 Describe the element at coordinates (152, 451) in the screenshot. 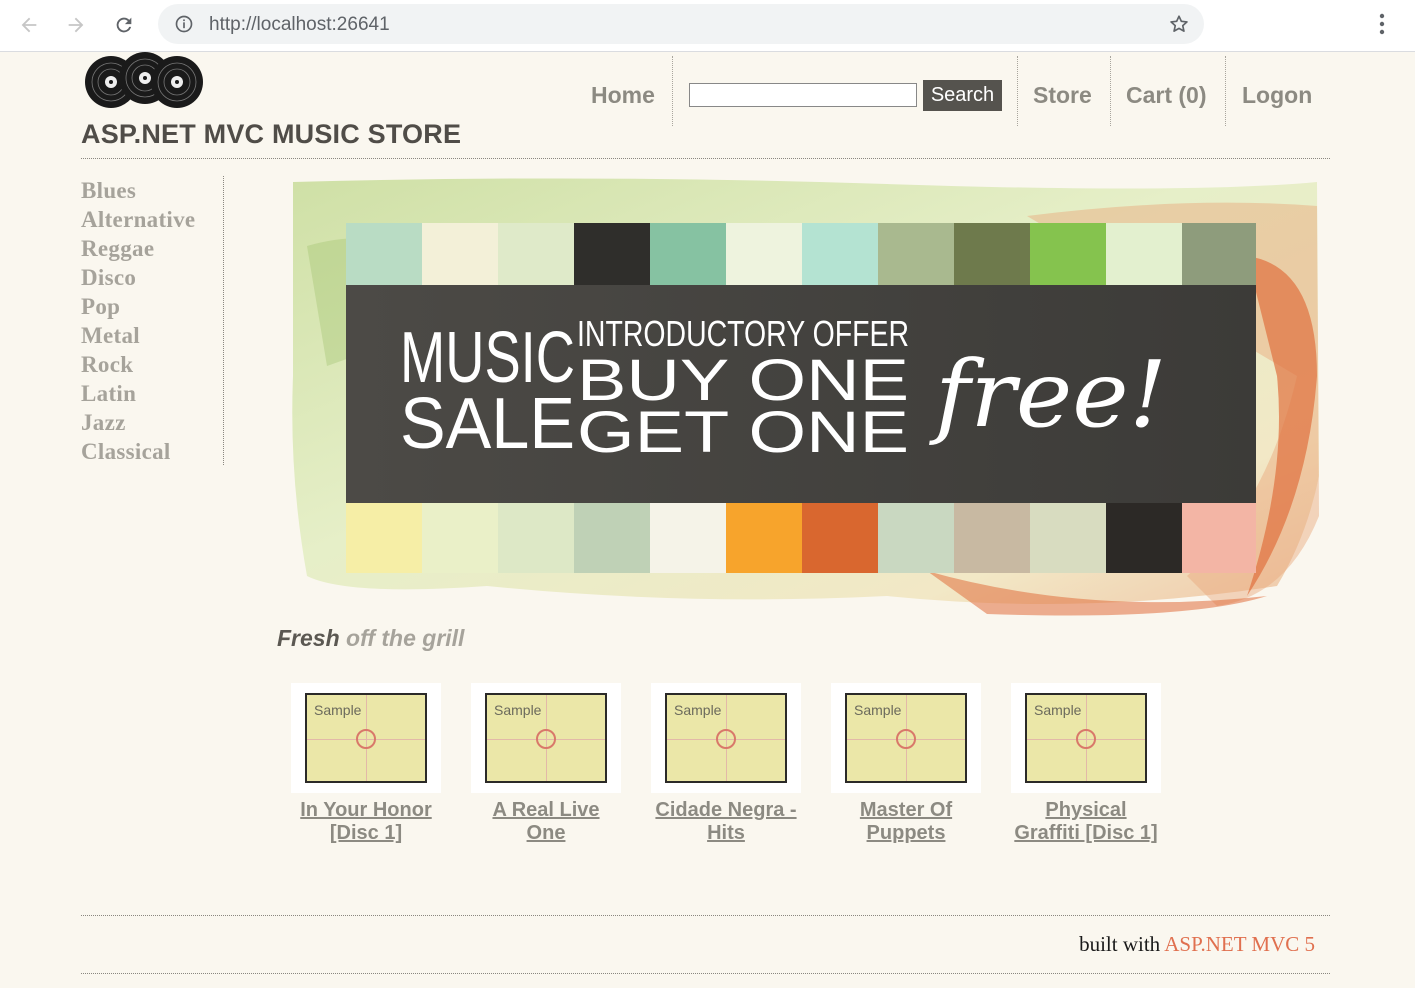

I see `genre-link-classical: Classical` at that location.